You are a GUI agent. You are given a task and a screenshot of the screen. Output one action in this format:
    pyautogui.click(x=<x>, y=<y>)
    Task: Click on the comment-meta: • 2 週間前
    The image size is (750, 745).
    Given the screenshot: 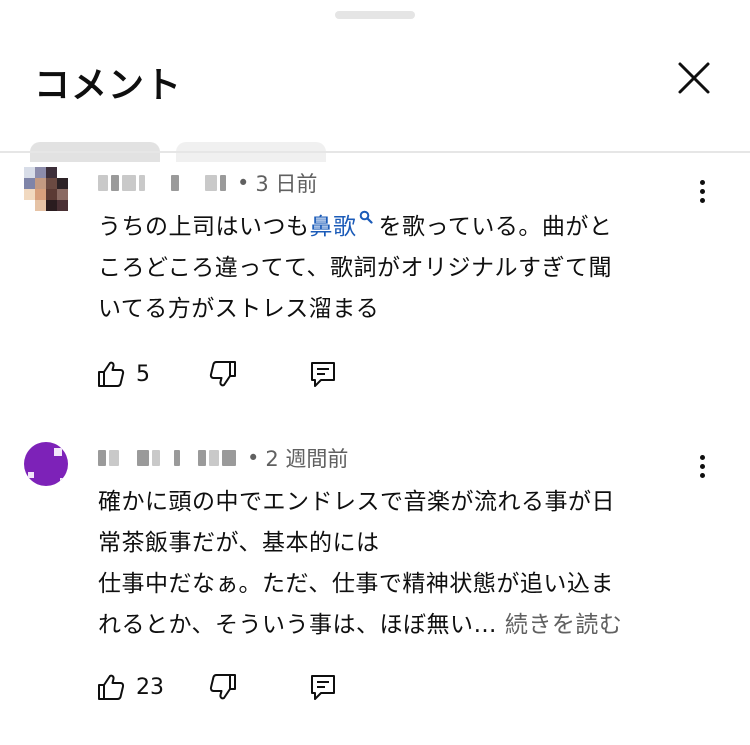 What is the action you would take?
    pyautogui.click(x=223, y=458)
    